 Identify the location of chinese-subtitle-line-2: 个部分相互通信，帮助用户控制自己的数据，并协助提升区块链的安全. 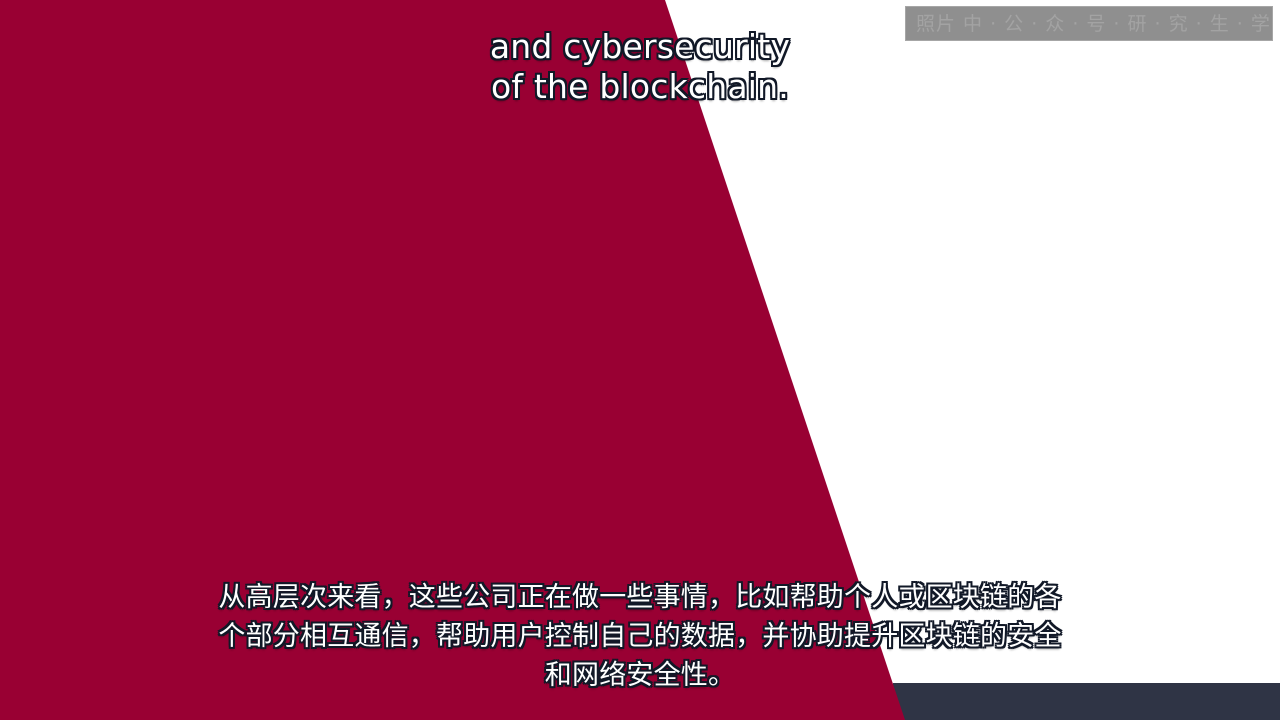
(640, 636).